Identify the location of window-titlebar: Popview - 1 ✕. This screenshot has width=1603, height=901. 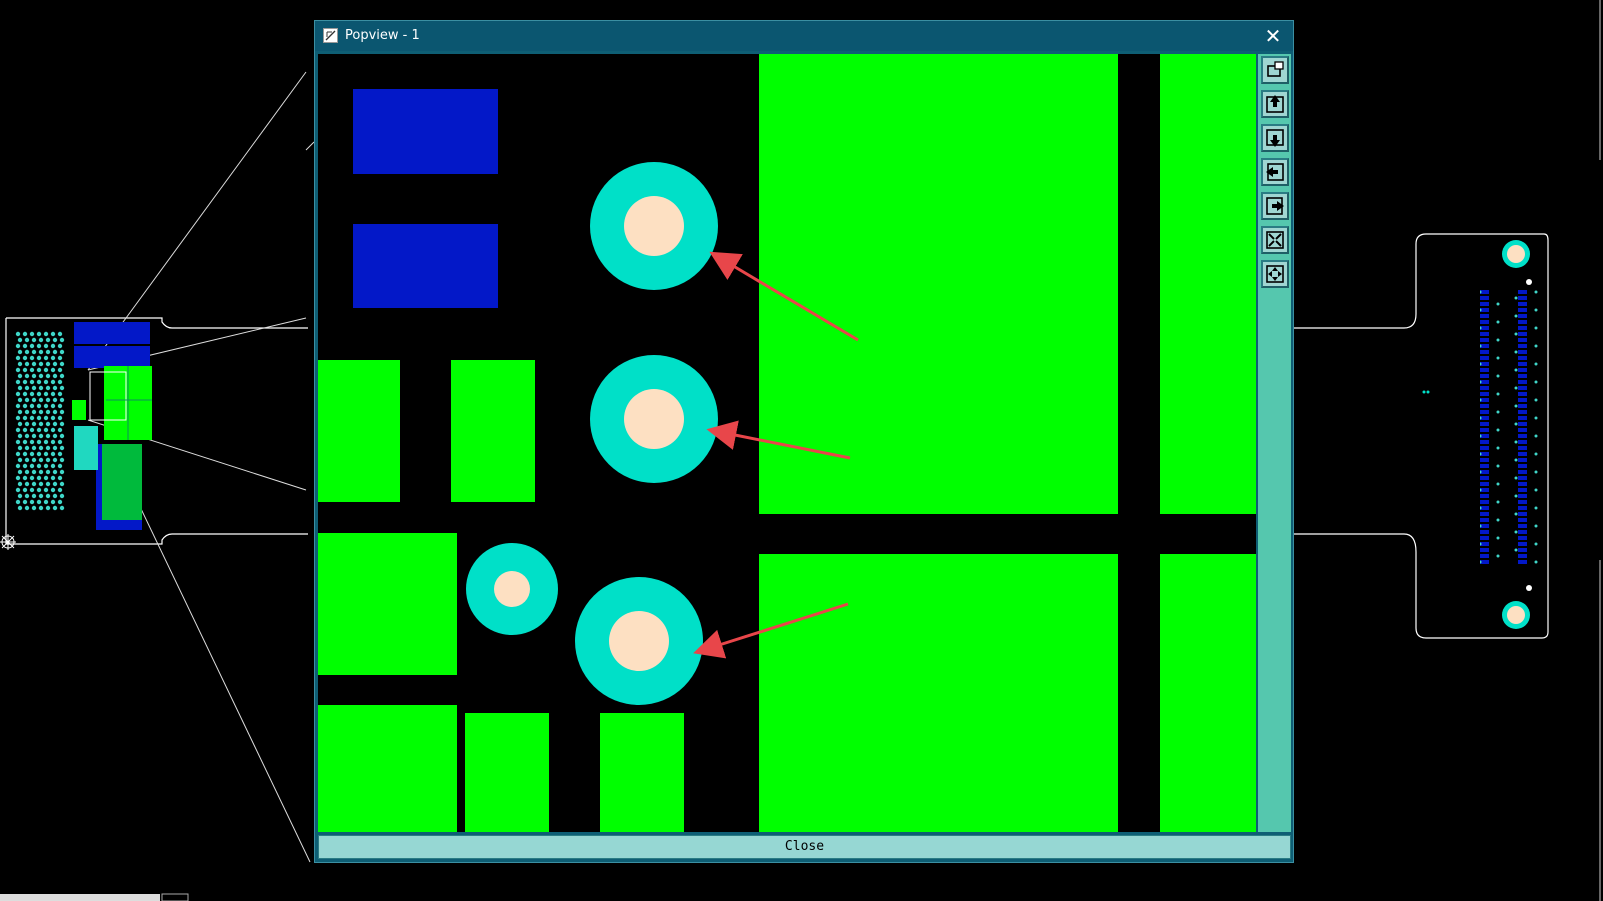
(804, 36).